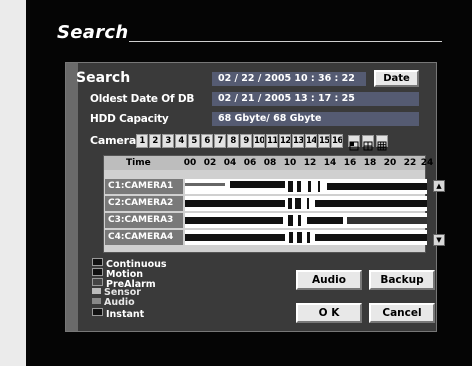 The height and width of the screenshot is (366, 472). Describe the element at coordinates (181, 141) in the screenshot. I see `camera-4-button: 4` at that location.